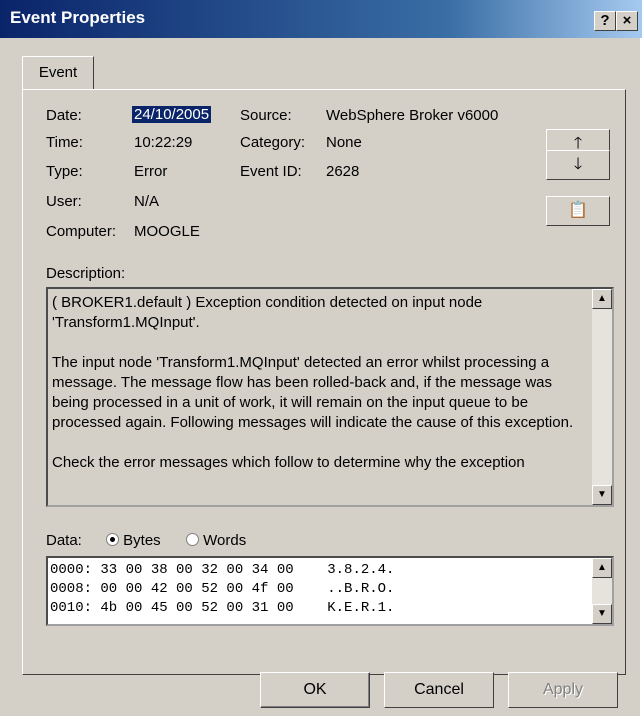 The width and height of the screenshot is (642, 716). Describe the element at coordinates (315, 690) in the screenshot. I see `ok-button: OK` at that location.